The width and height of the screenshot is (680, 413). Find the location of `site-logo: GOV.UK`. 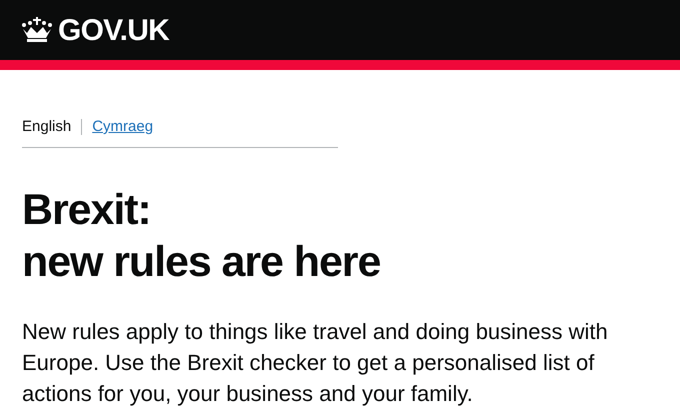

site-logo: GOV.UK is located at coordinates (114, 30).